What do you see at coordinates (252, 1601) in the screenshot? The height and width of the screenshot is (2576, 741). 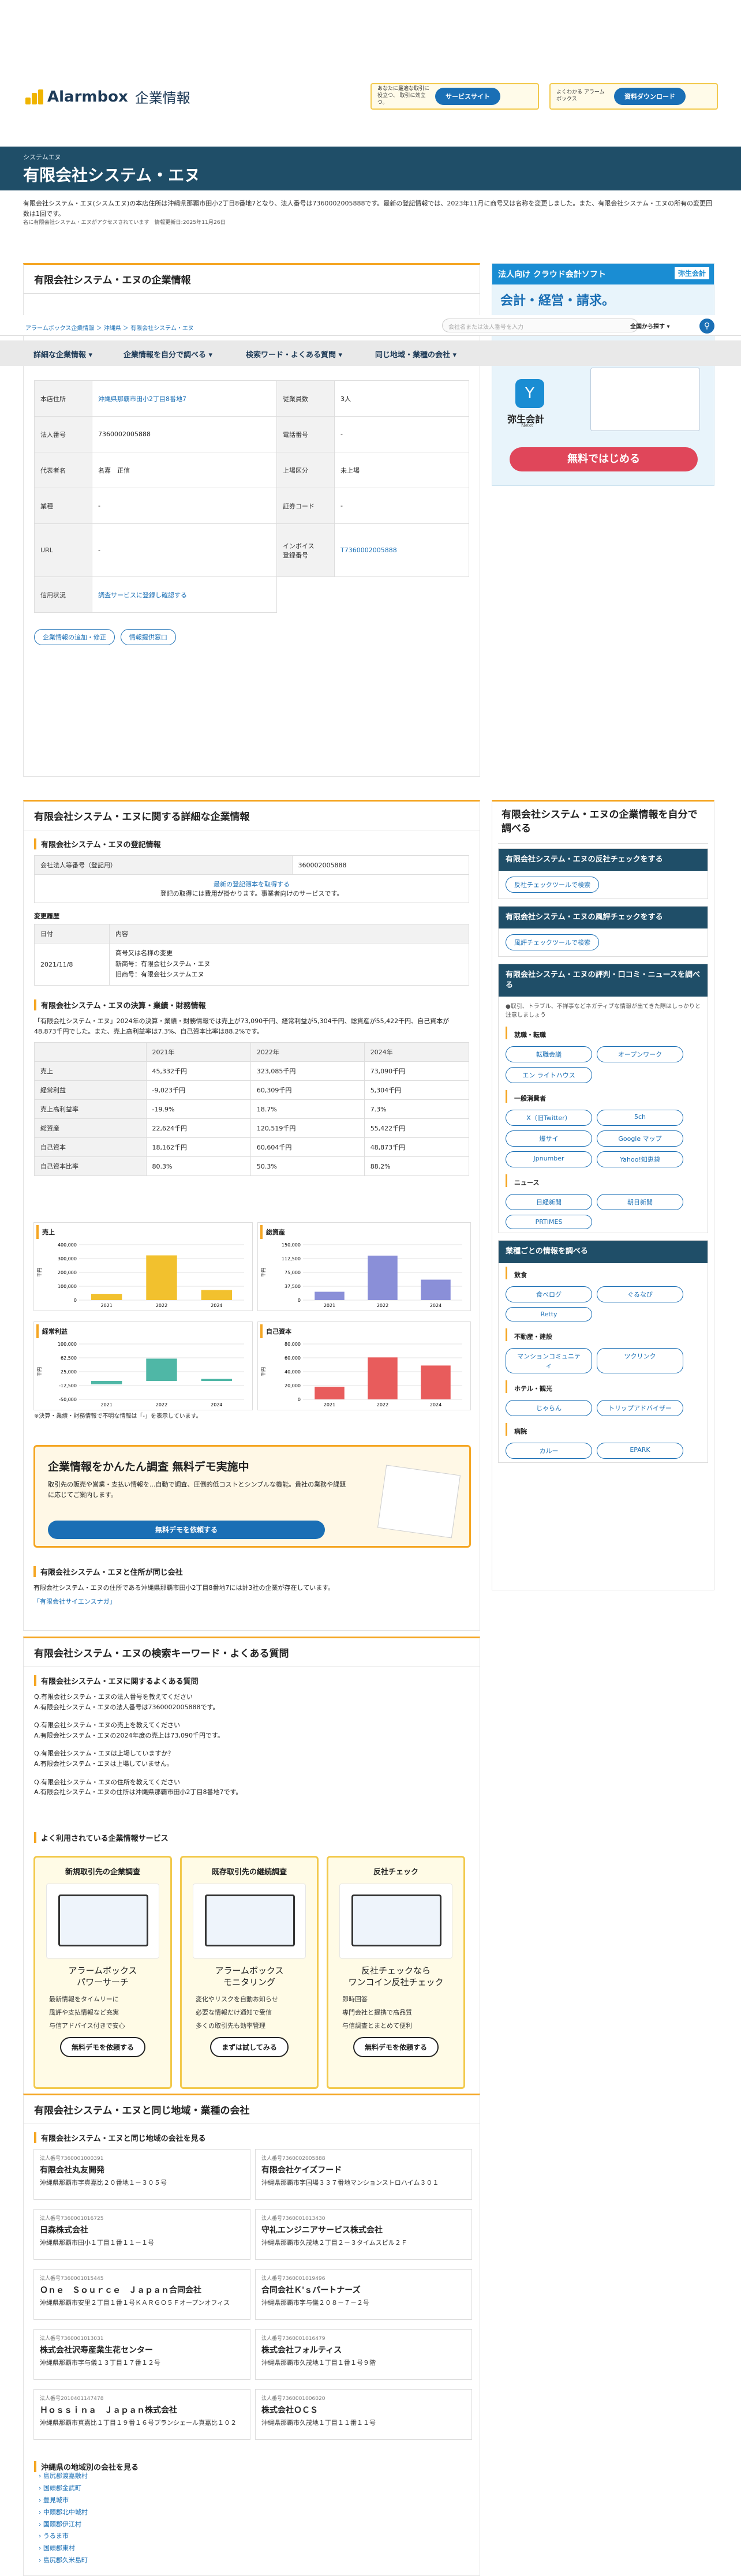 I see `same-address-link: 「有限会社サイエンスナガ」` at bounding box center [252, 1601].